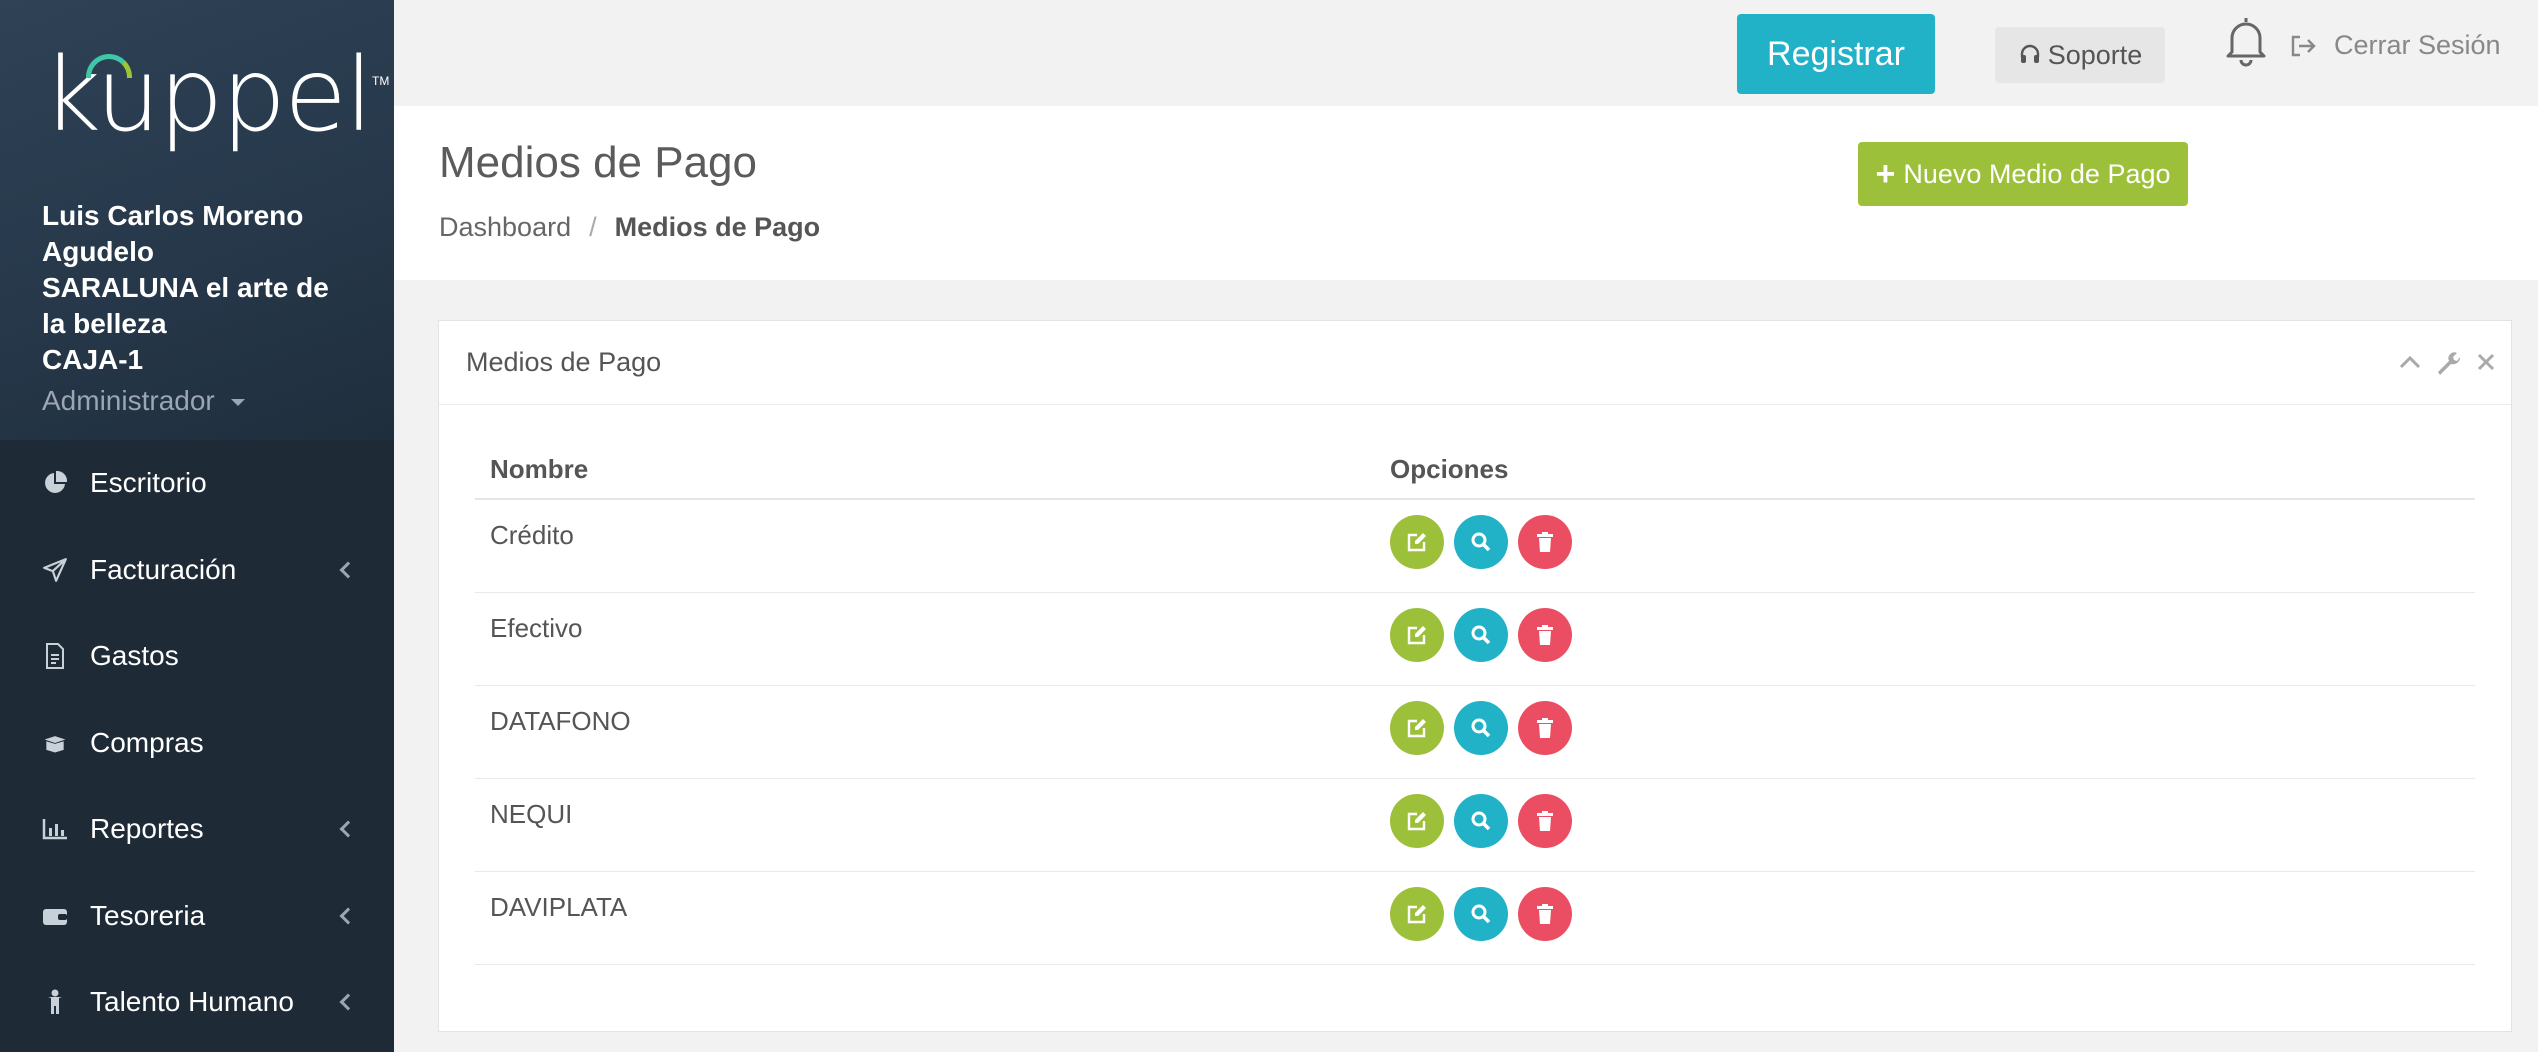  Describe the element at coordinates (925, 470) in the screenshot. I see `column-header-nombre: Nombre` at that location.